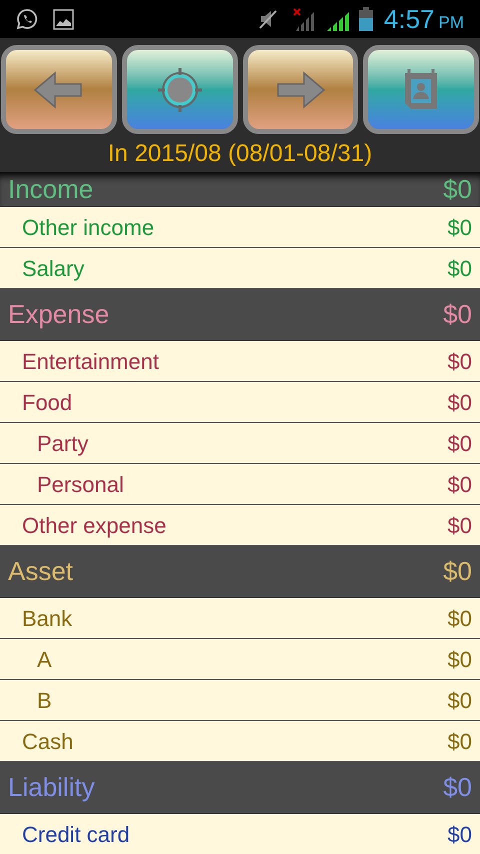 The height and width of the screenshot is (854, 480). What do you see at coordinates (300, 89) in the screenshot?
I see `next-button` at bounding box center [300, 89].